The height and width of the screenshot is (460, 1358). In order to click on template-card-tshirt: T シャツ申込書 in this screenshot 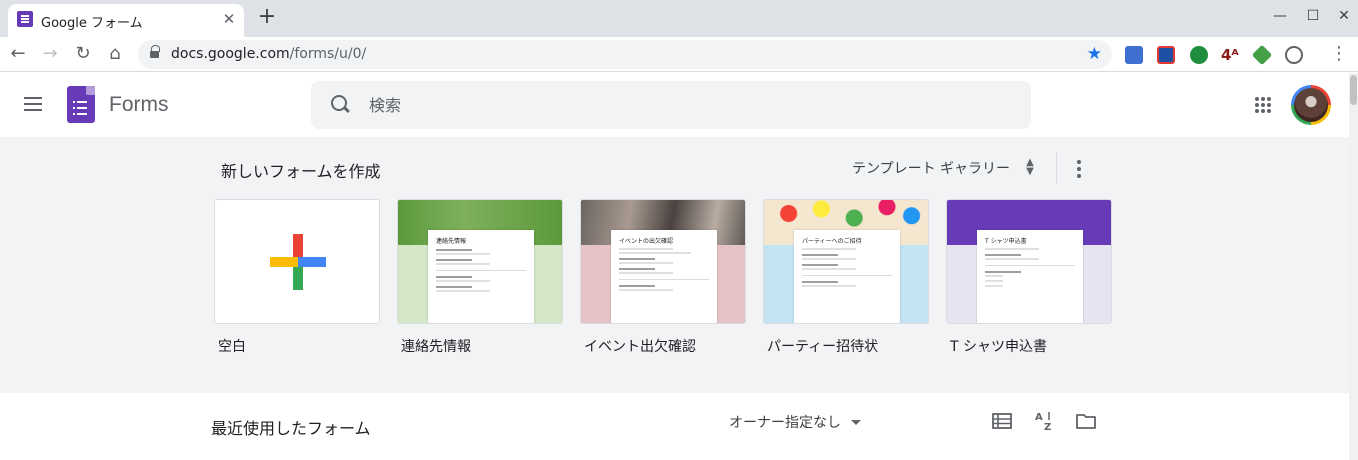, I will do `click(1029, 261)`.